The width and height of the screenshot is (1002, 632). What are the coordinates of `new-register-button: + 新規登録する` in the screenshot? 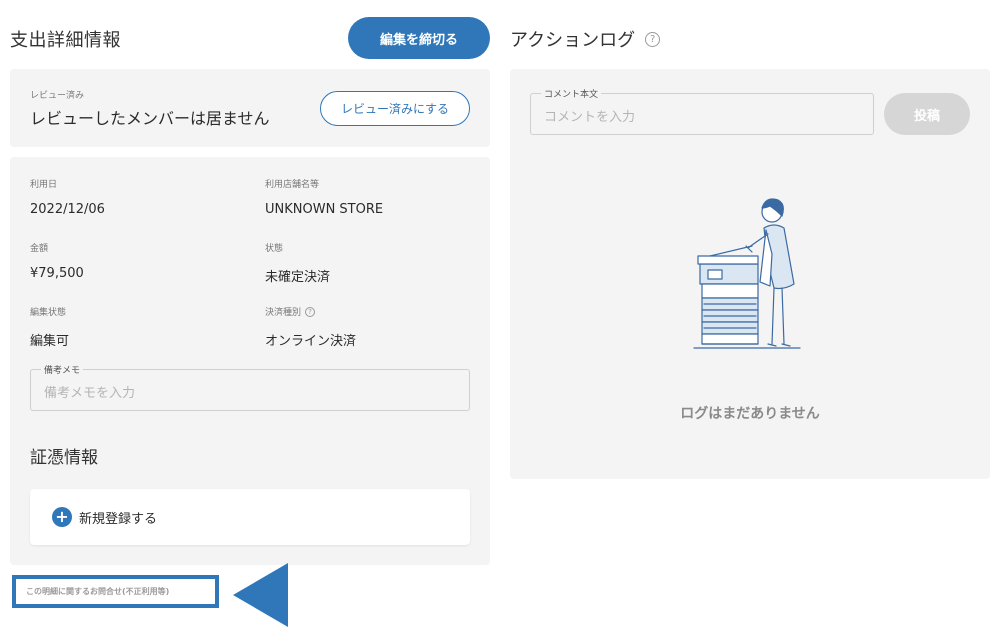 It's located at (250, 517).